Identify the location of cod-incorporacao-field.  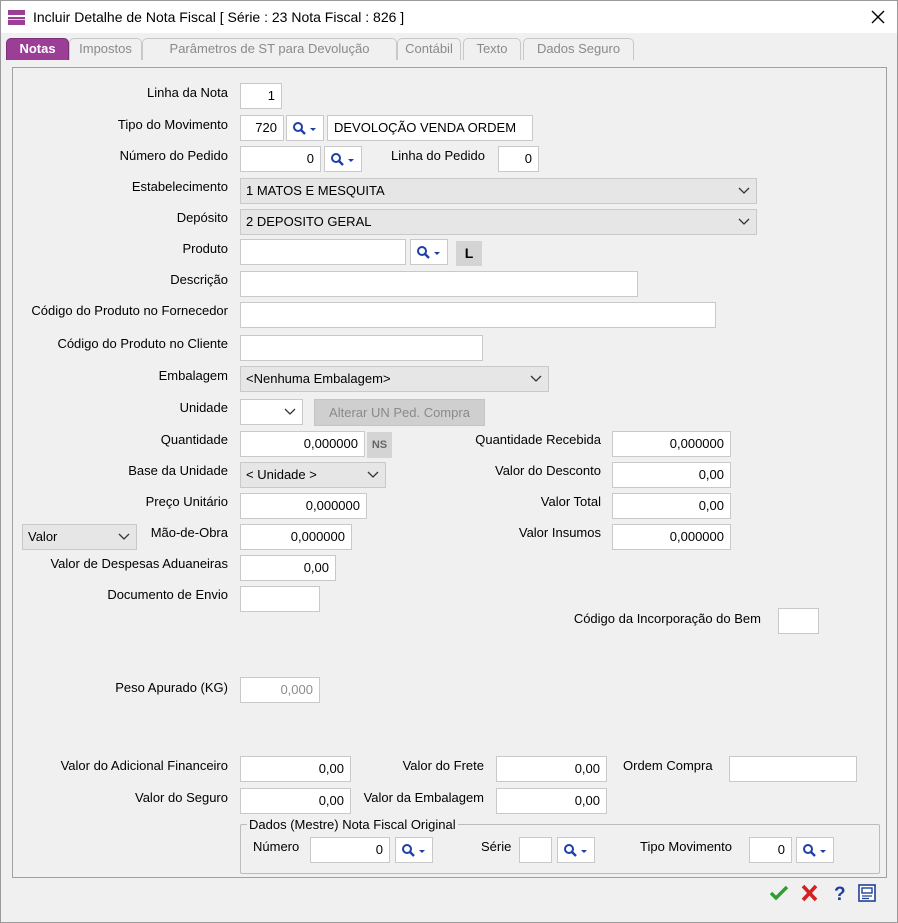
(798, 621).